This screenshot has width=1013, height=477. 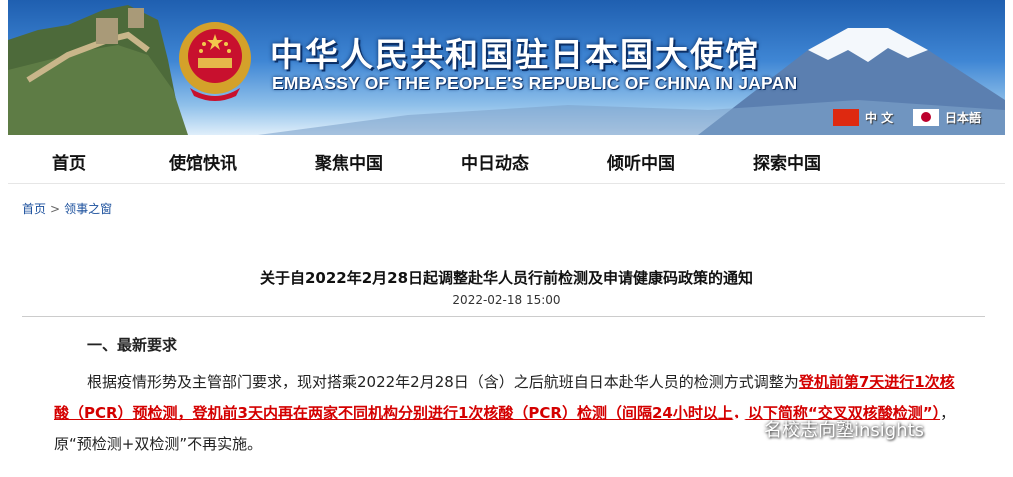 I want to click on nav-explore: 探索中国, so click(x=787, y=161).